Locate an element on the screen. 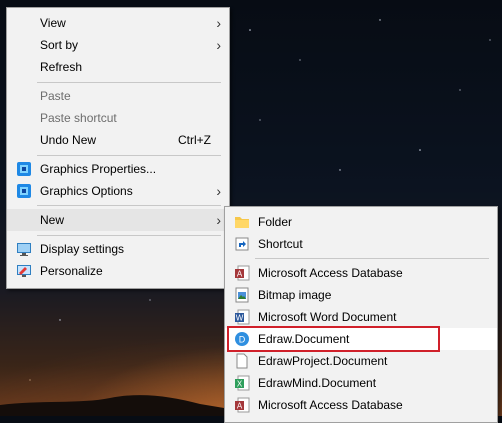 The width and height of the screenshot is (502, 423). folder-icon is located at coordinates (242, 222).